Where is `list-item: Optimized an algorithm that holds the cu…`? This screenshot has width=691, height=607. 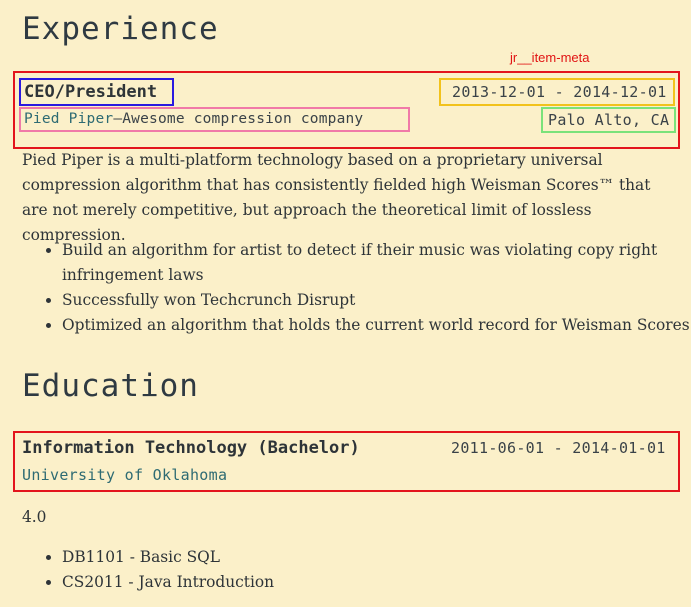 list-item: Optimized an algorithm that holds the cu… is located at coordinates (376, 325).